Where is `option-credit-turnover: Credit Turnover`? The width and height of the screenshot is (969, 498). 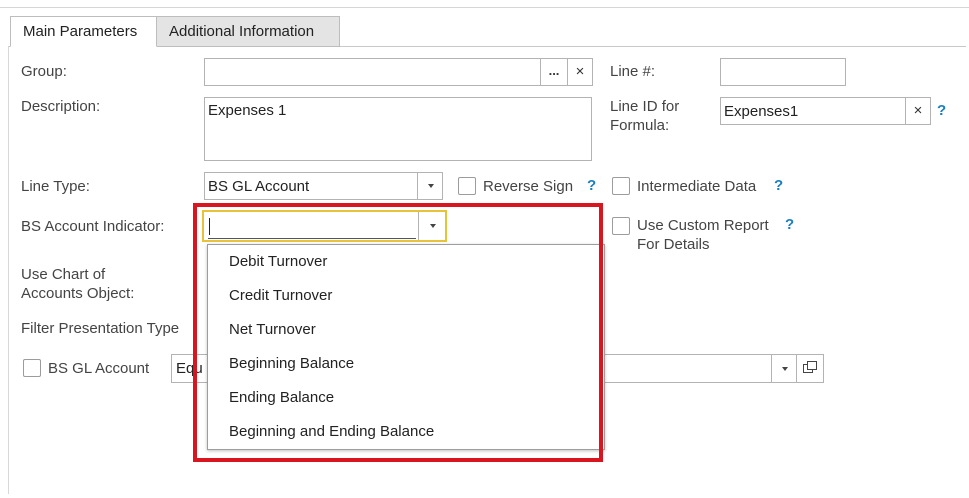
option-credit-turnover: Credit Turnover is located at coordinates (406, 296).